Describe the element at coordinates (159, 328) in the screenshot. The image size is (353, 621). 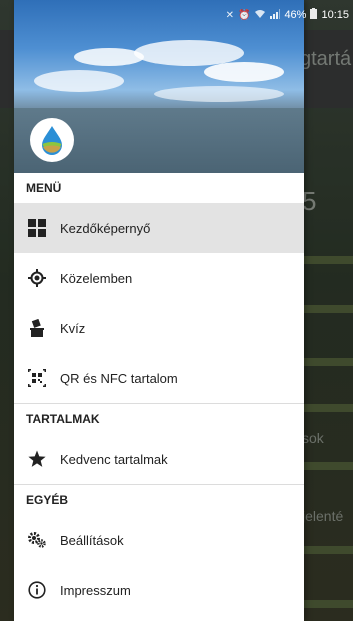
I see `menu-item-quiz: Kvíz` at that location.